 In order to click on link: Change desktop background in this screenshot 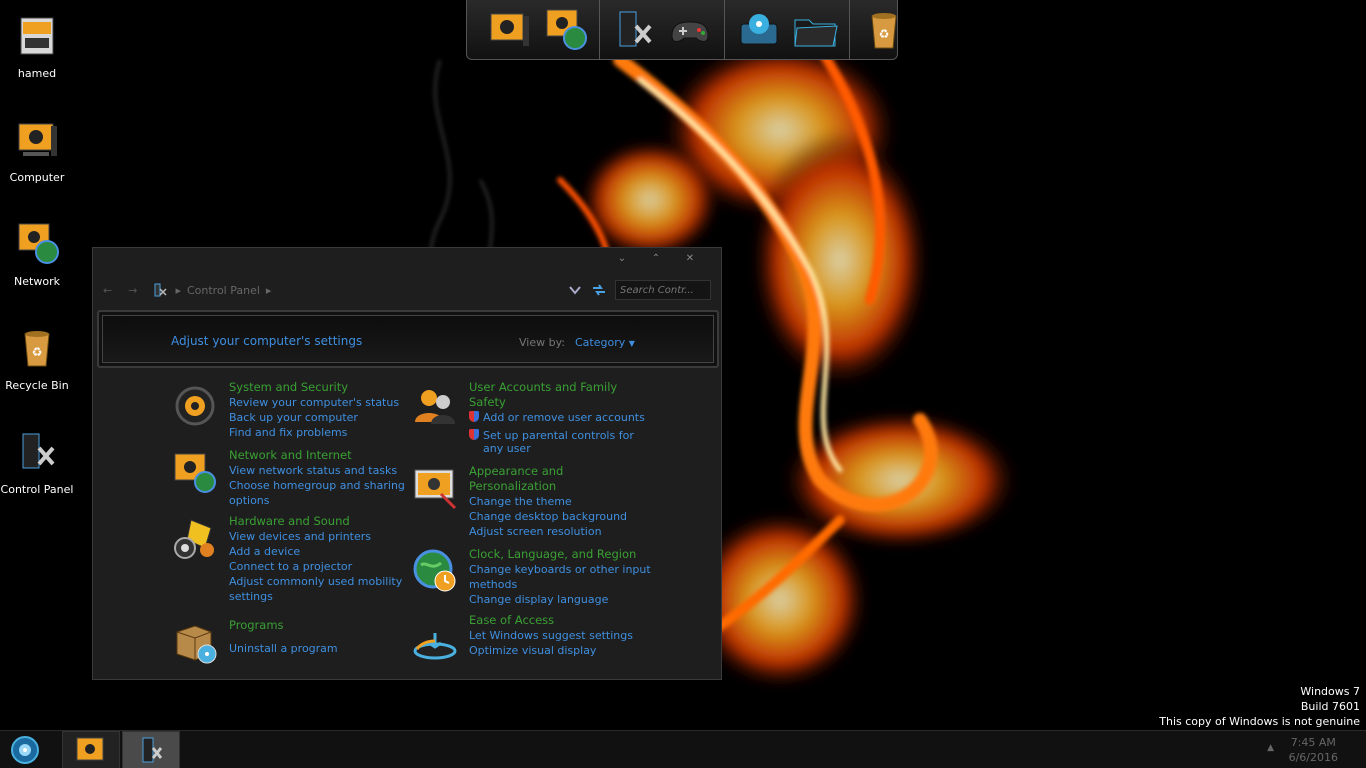, I will do `click(548, 516)`.